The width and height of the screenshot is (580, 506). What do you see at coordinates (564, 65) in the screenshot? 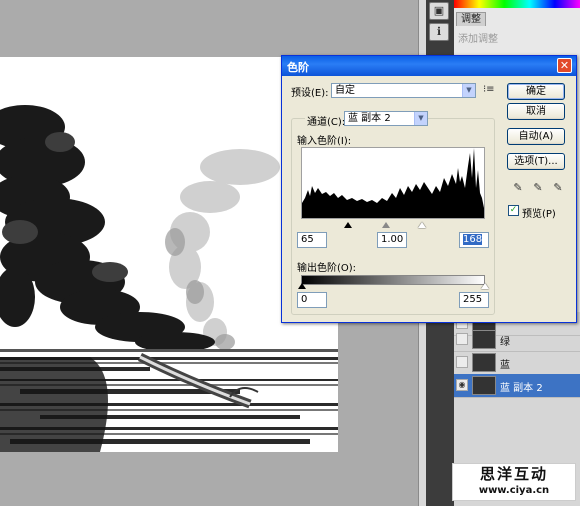
I see `close-icon: ✕` at bounding box center [564, 65].